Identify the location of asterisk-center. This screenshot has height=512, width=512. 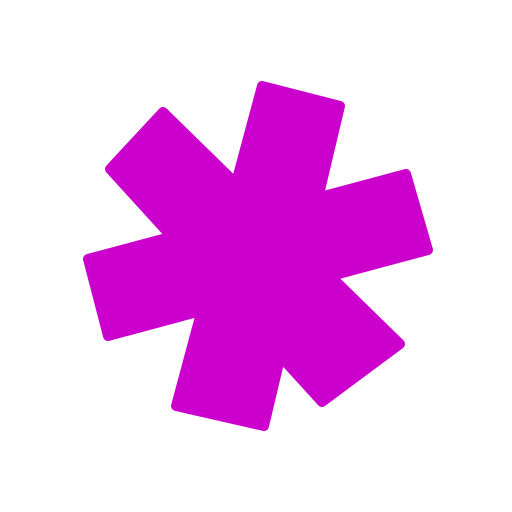
(255, 258).